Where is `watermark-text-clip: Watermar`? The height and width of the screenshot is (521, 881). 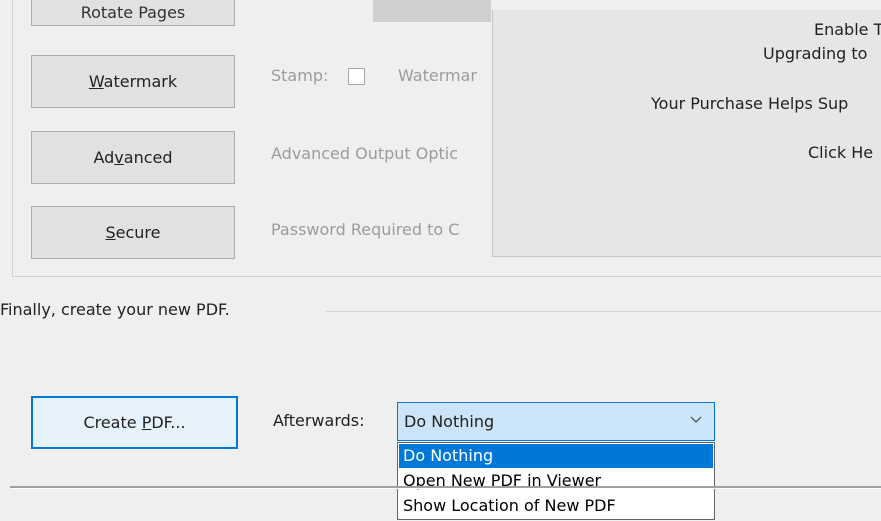 watermark-text-clip: Watermar is located at coordinates (445, 79).